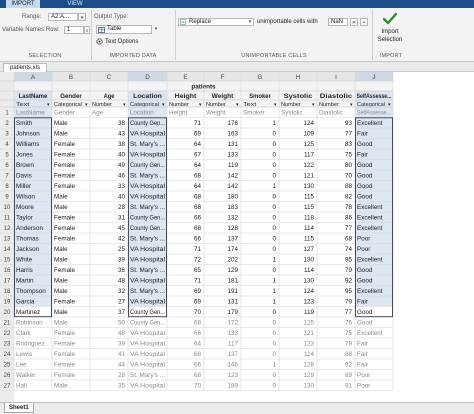 Image resolution: width=474 pixels, height=414 pixels. What do you see at coordinates (363, 239) in the screenshot?
I see `selected-cell: Poor` at bounding box center [363, 239].